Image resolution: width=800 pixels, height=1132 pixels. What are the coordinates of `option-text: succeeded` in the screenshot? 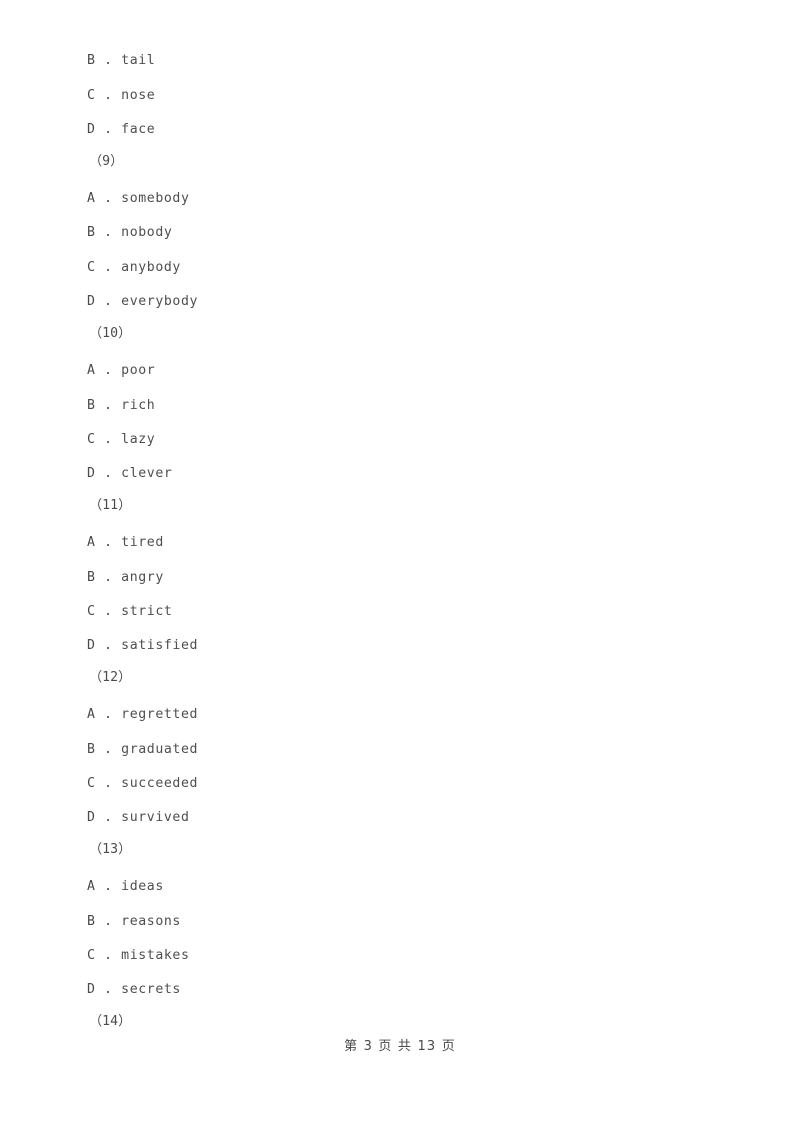 It's located at (160, 783).